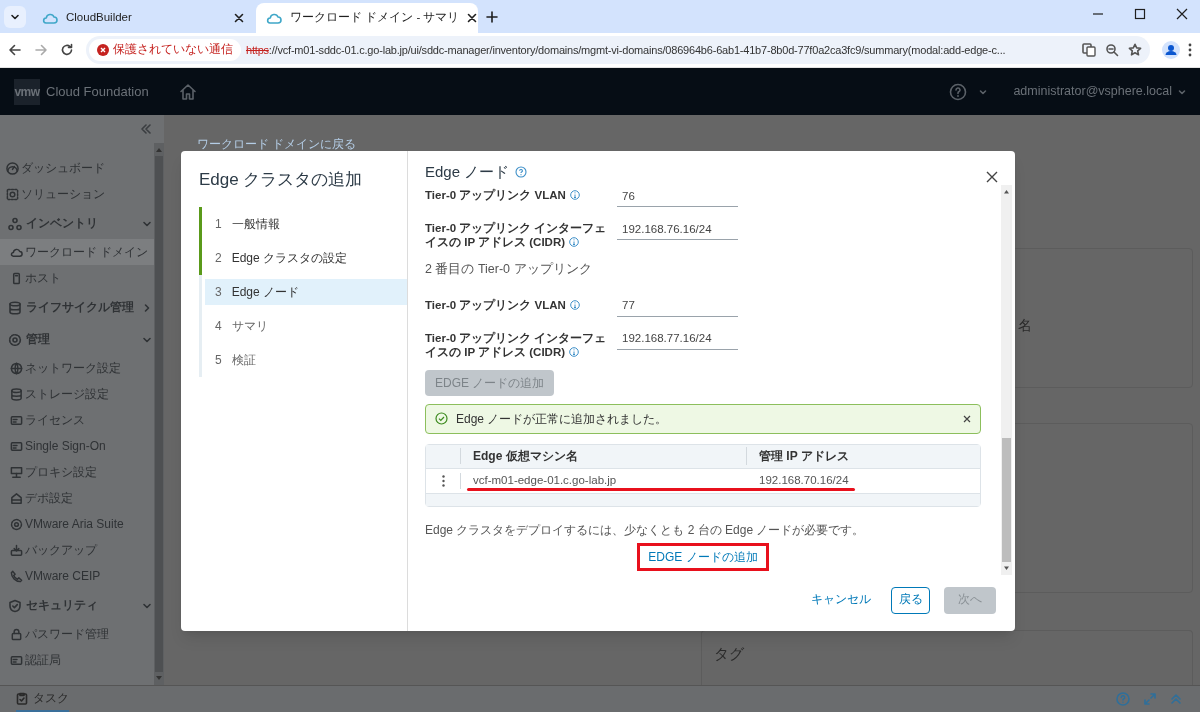 This screenshot has height=712, width=1200. What do you see at coordinates (27, 91) in the screenshot?
I see `vmware-logo: vmw` at bounding box center [27, 91].